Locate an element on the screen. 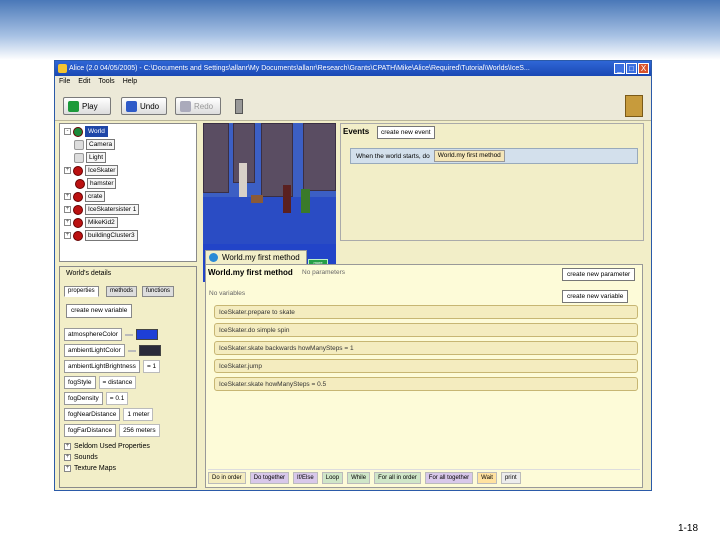 The width and height of the screenshot is (720, 540). maximize-button: □ is located at coordinates (631, 68).